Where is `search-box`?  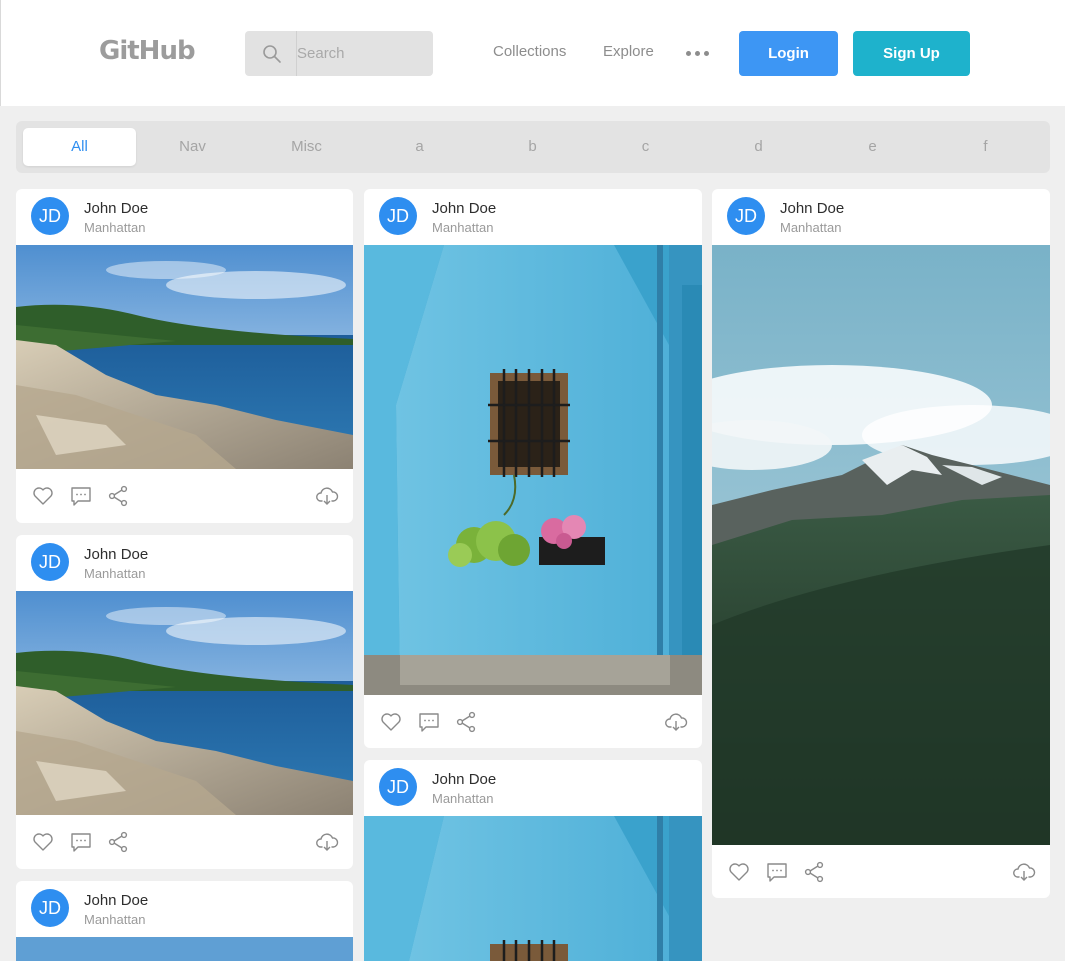
search-box is located at coordinates (339, 53).